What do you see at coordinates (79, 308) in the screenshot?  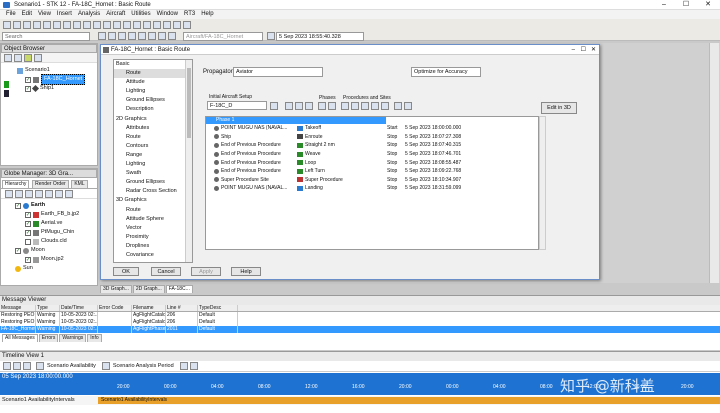 I see `column-header: Date/Time` at bounding box center [79, 308].